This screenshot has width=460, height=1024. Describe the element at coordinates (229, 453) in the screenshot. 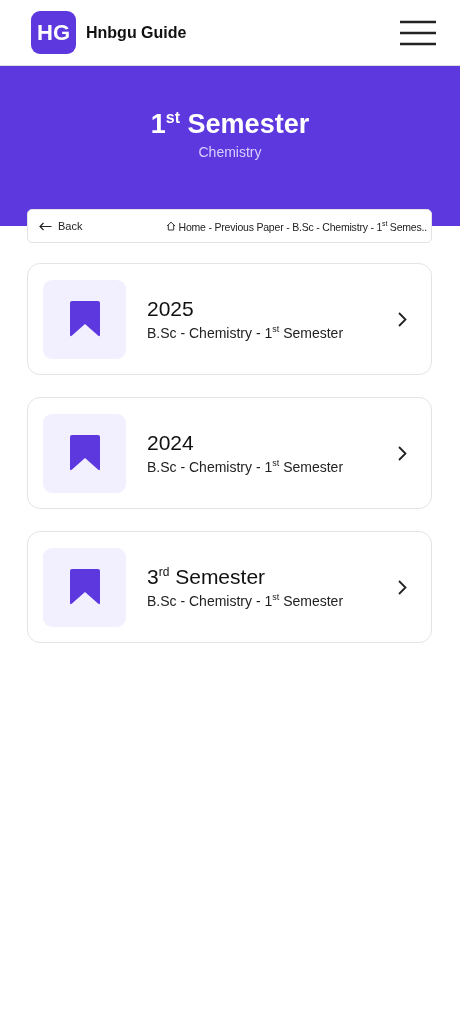

I see `paper-card: 2024 B.Sc - Chemistry - 1$^{st}$ Semester` at that location.